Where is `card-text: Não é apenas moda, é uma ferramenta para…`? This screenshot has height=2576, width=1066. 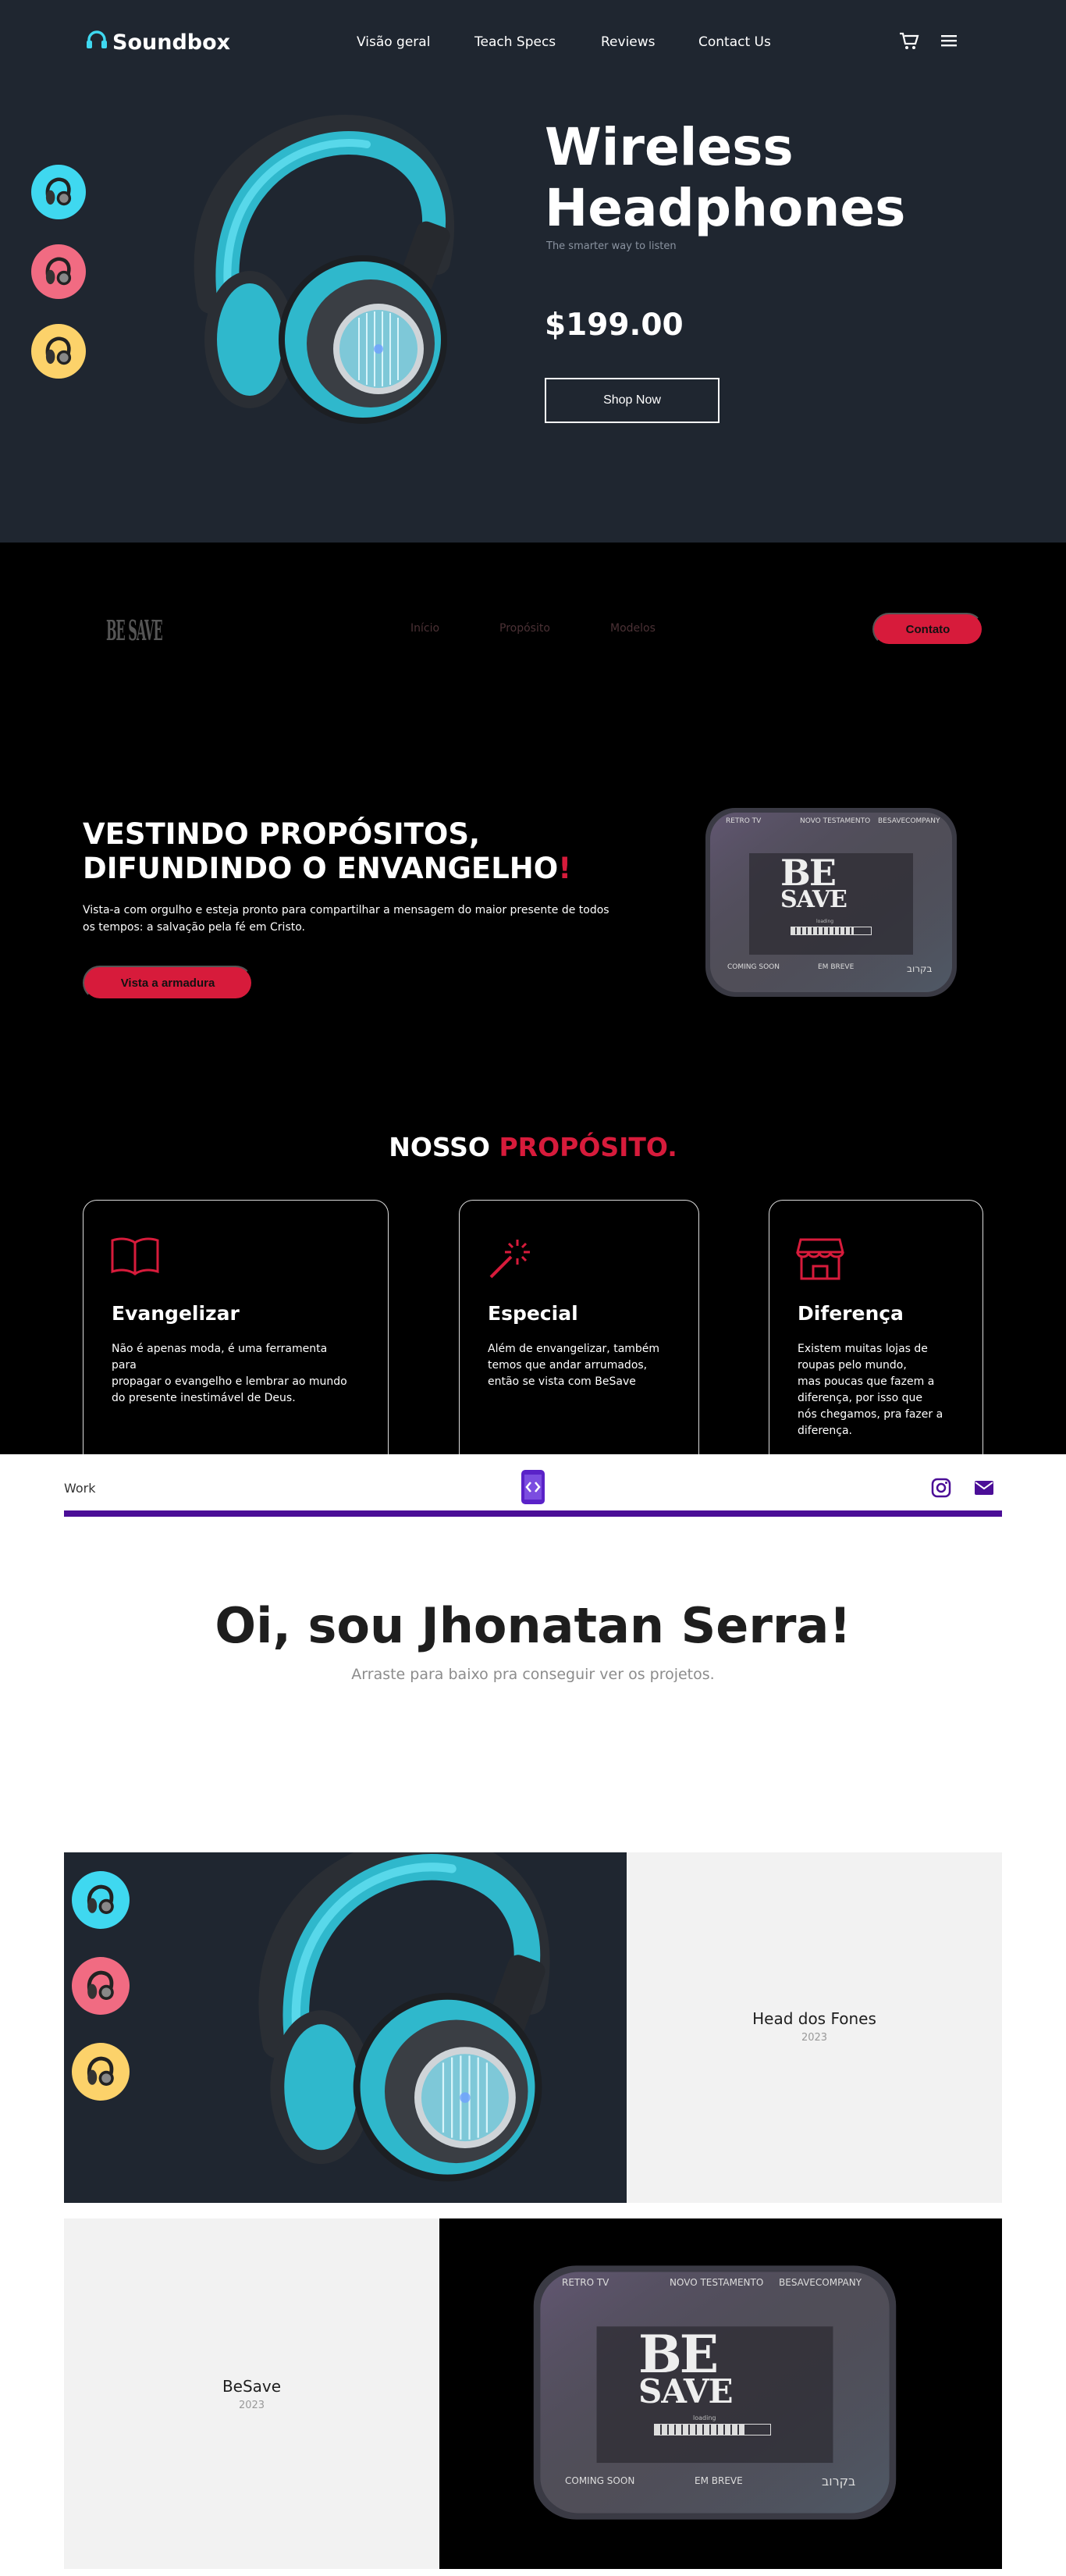
card-text: Não é apenas moda, é uma ferramenta para… is located at coordinates (229, 1373).